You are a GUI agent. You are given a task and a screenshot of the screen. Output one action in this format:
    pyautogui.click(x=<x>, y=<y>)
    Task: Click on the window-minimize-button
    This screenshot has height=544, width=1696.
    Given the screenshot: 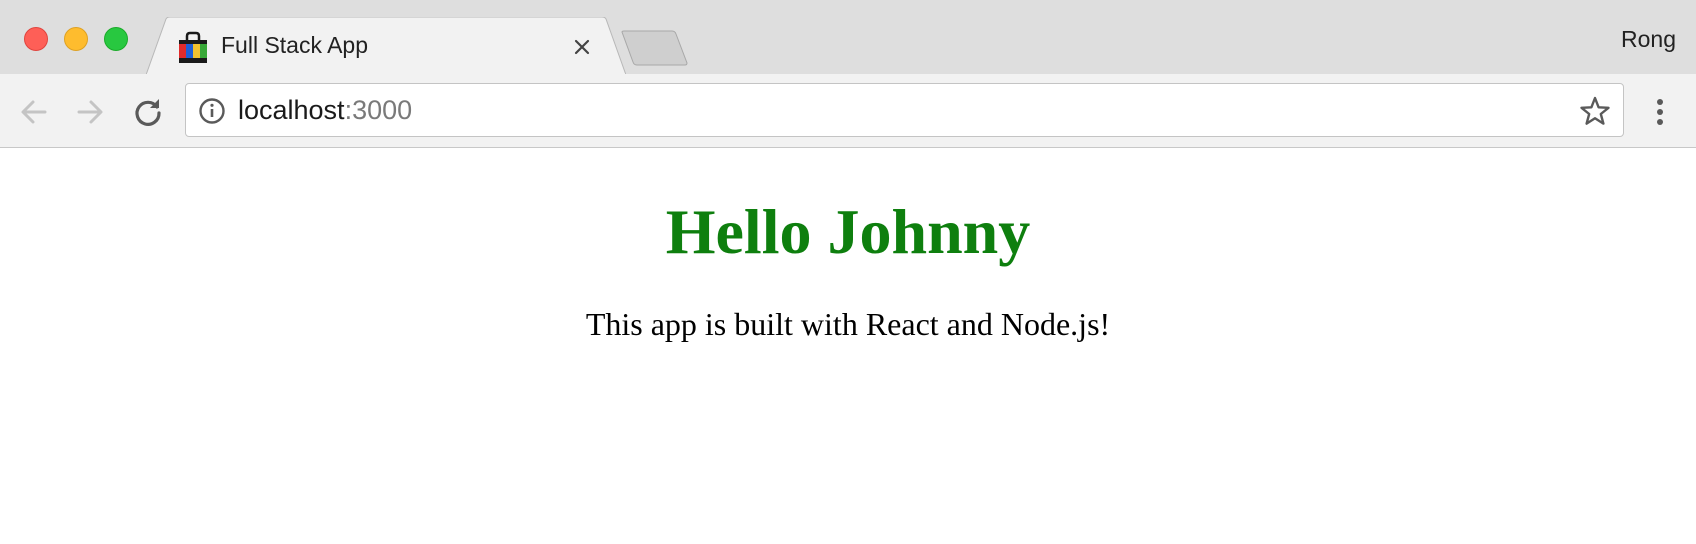 What is the action you would take?
    pyautogui.click(x=76, y=39)
    